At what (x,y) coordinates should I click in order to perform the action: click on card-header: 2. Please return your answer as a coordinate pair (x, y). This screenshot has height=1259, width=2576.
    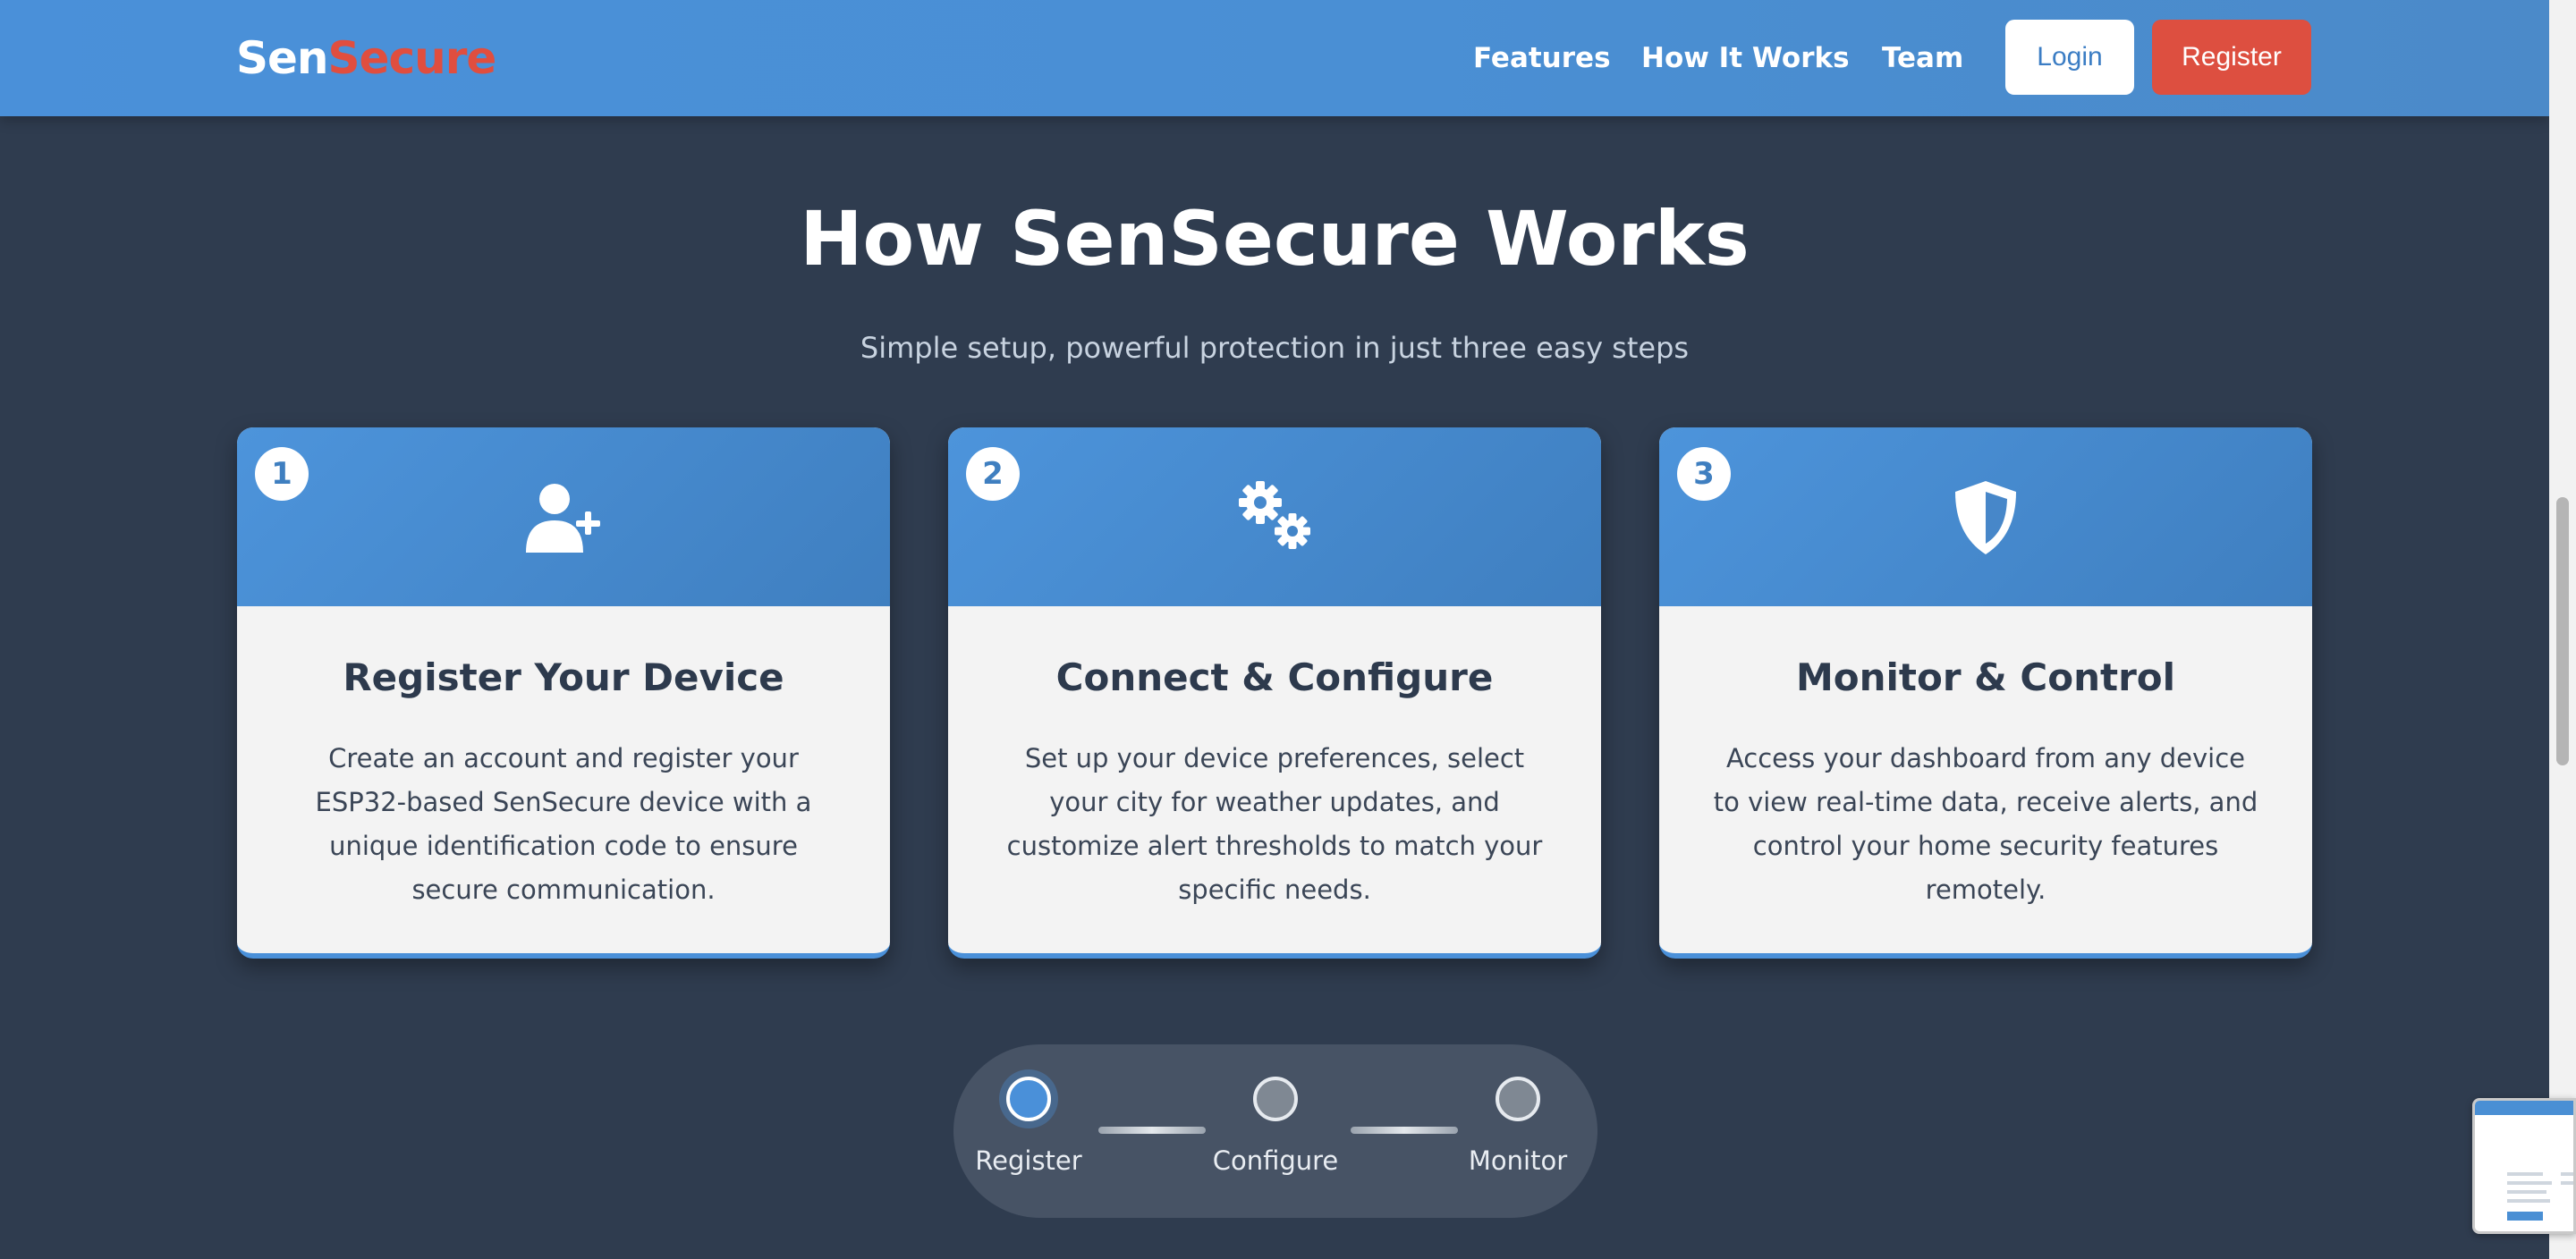
    Looking at the image, I should click on (1274, 516).